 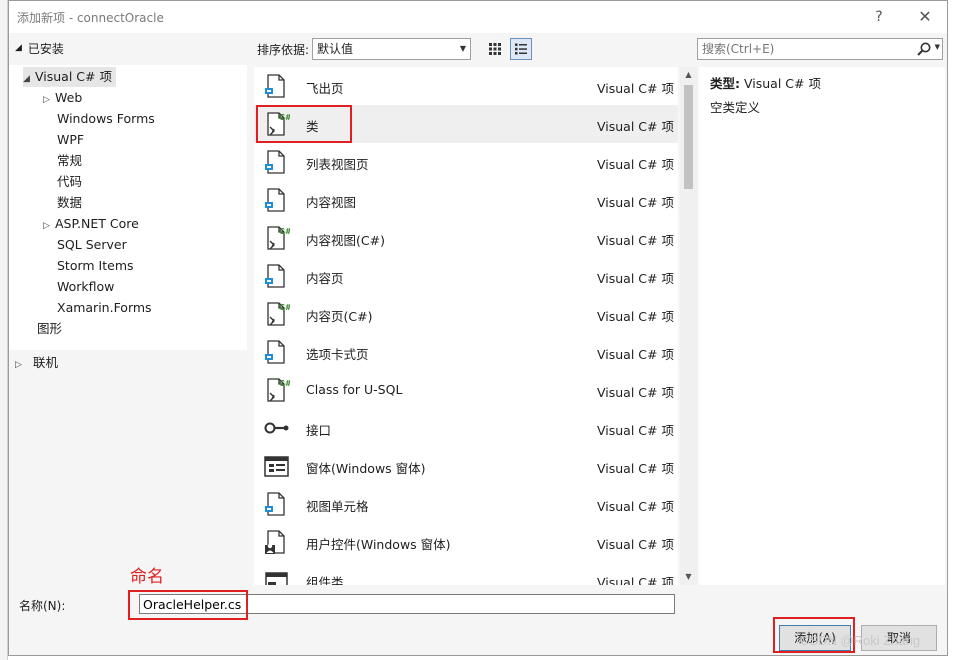 I want to click on online-label: 联机, so click(x=45, y=362).